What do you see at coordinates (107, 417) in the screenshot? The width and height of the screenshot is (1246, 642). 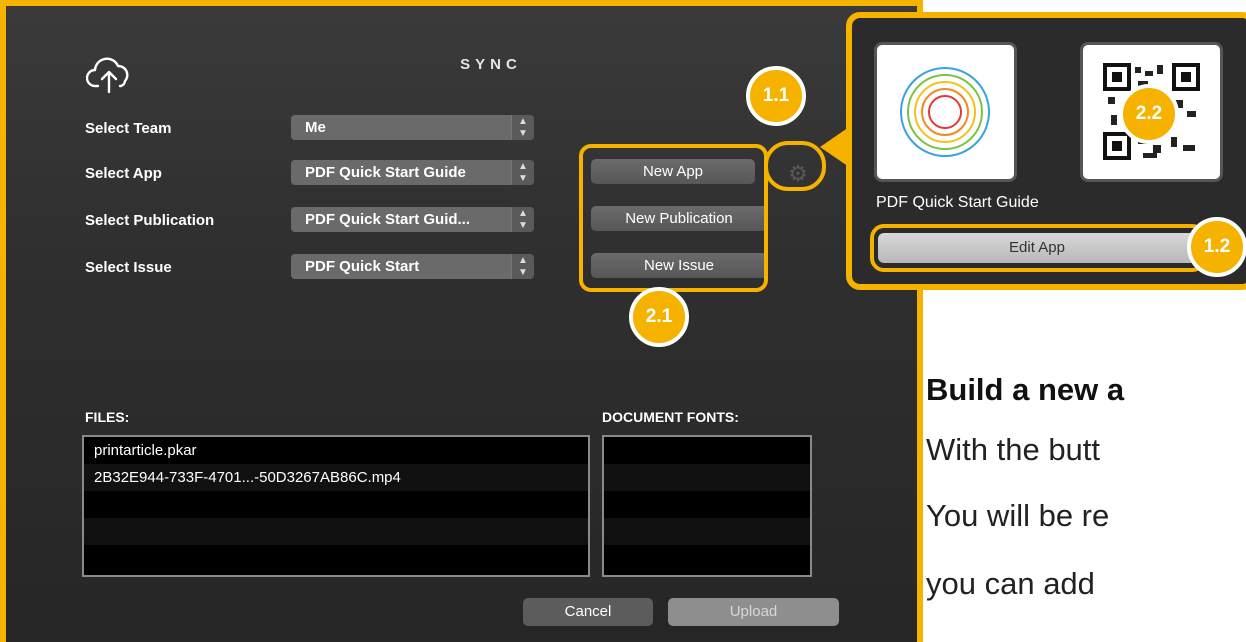 I see `files-label: FILES:` at bounding box center [107, 417].